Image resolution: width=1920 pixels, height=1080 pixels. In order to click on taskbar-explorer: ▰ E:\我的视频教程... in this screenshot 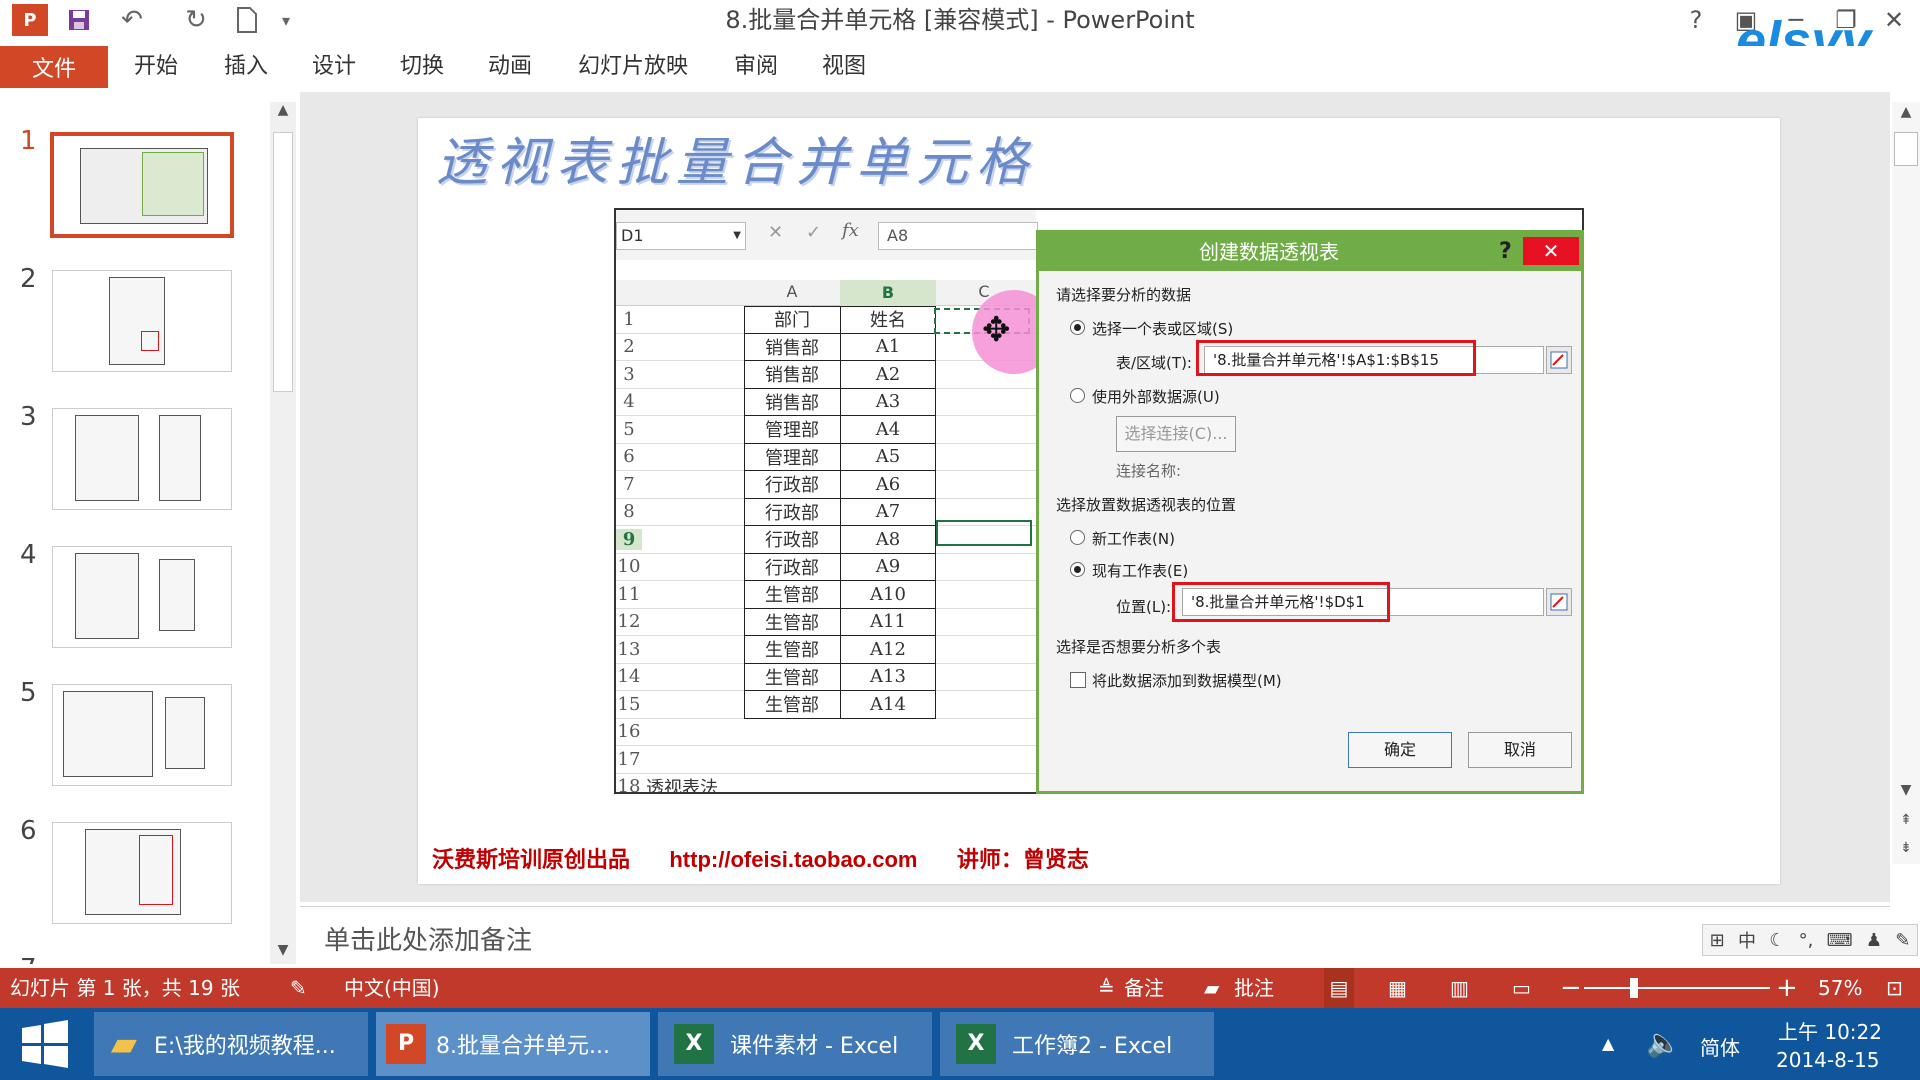, I will do `click(231, 1044)`.